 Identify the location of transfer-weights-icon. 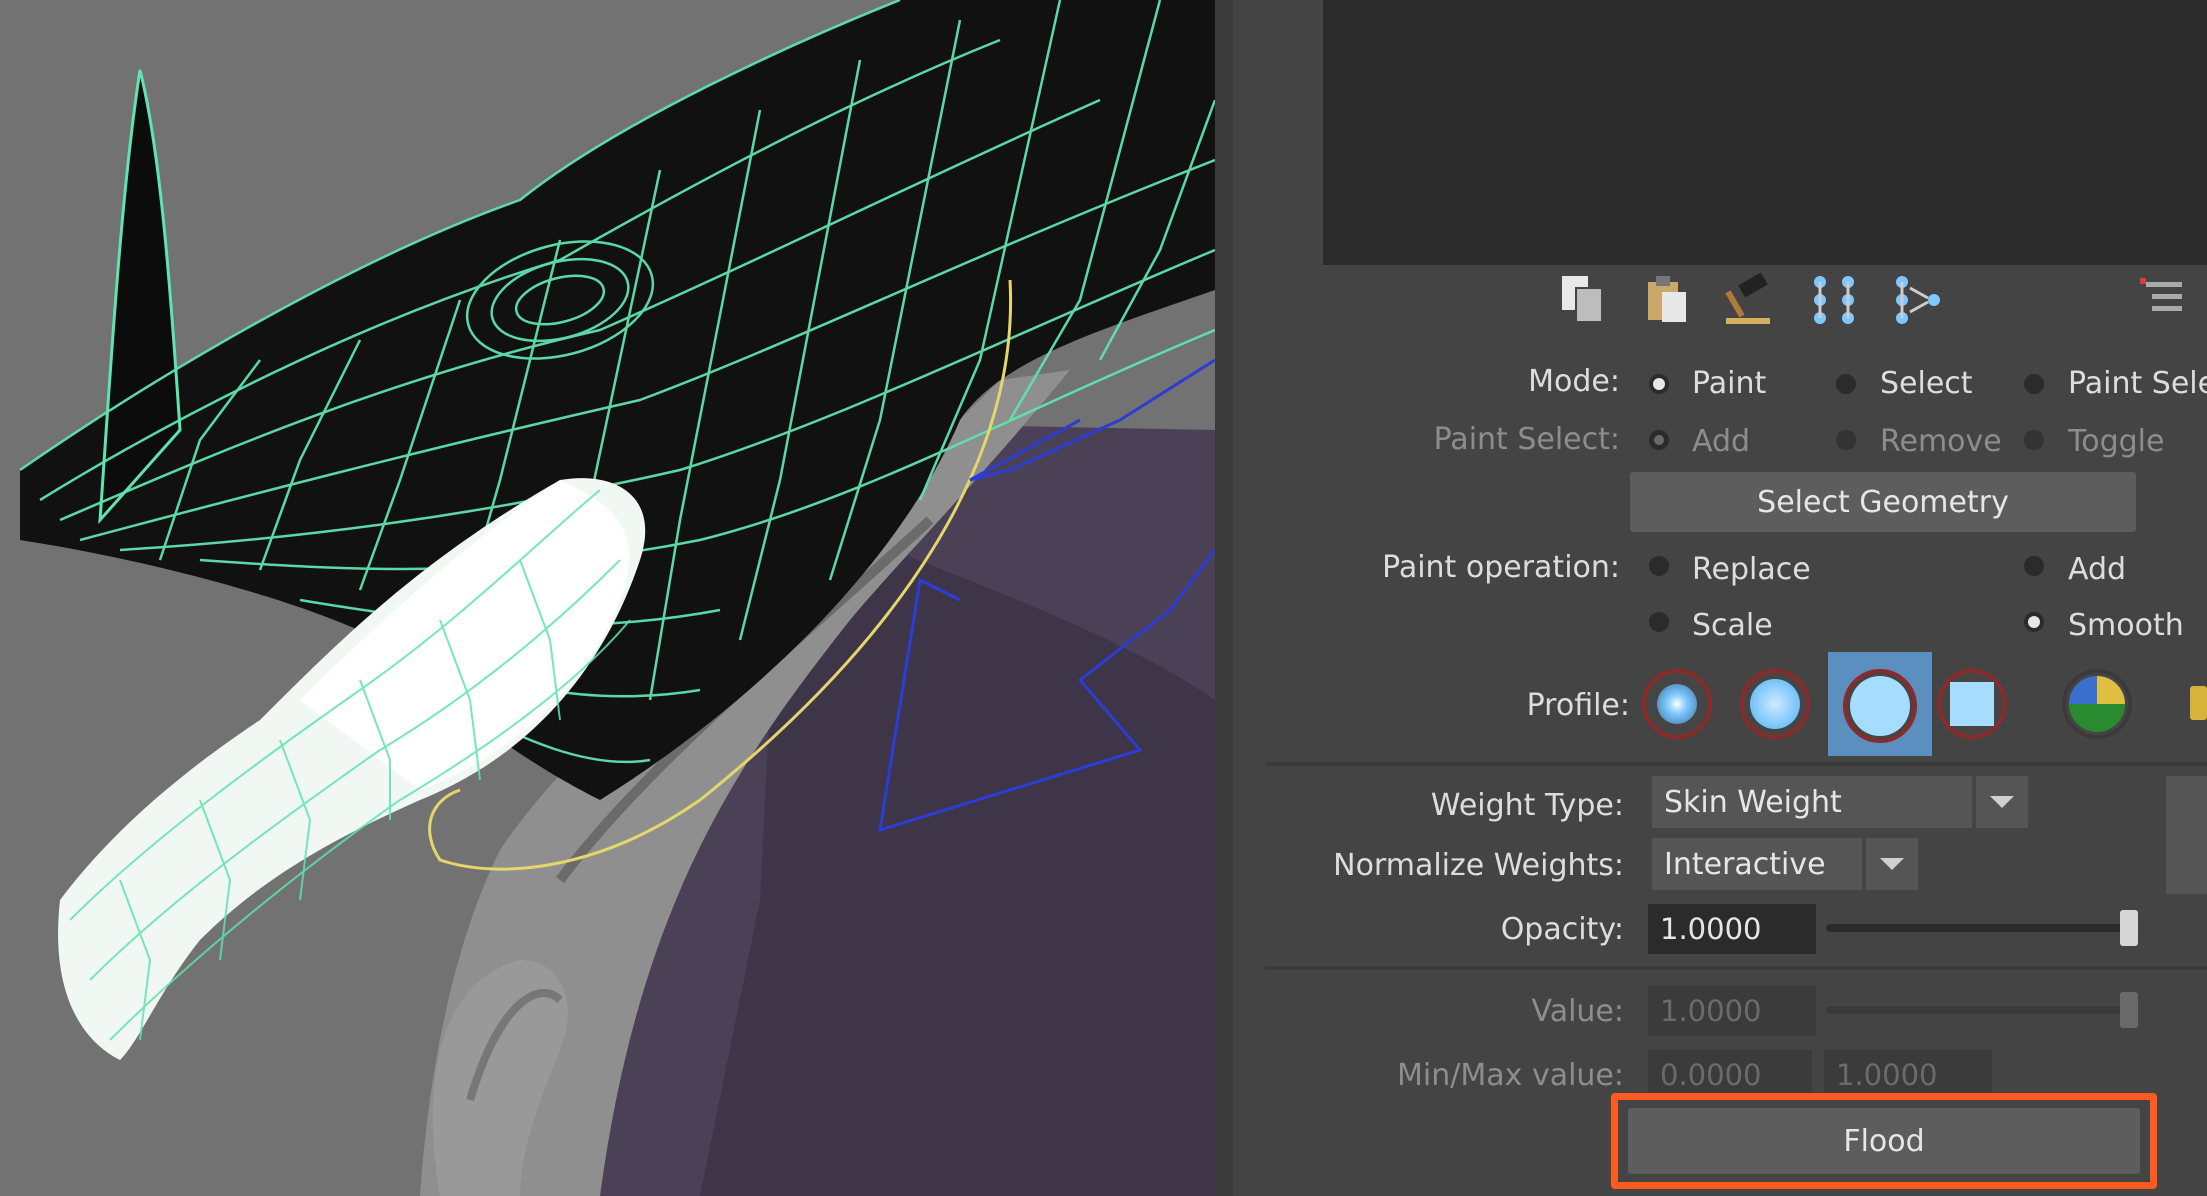
(1918, 300).